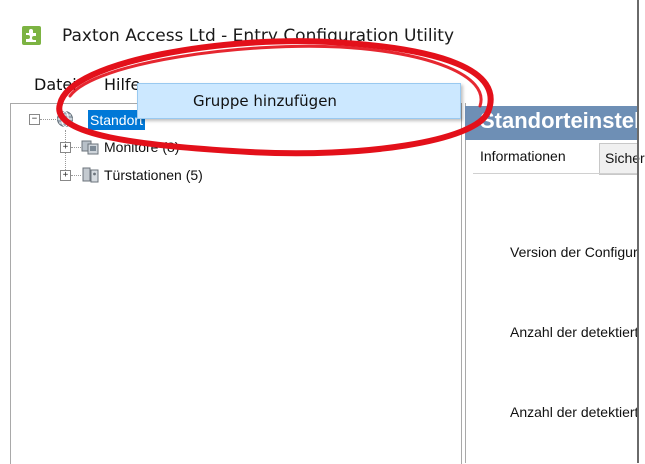 This screenshot has width=645, height=464. I want to click on tree-item-tuerstationen: Türstationen (5), so click(153, 175).